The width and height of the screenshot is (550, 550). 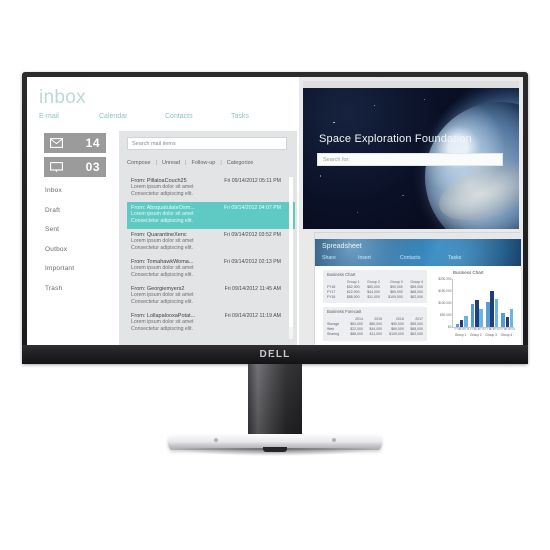 I want to click on sidebar-item-draft: Draft, so click(x=80, y=210).